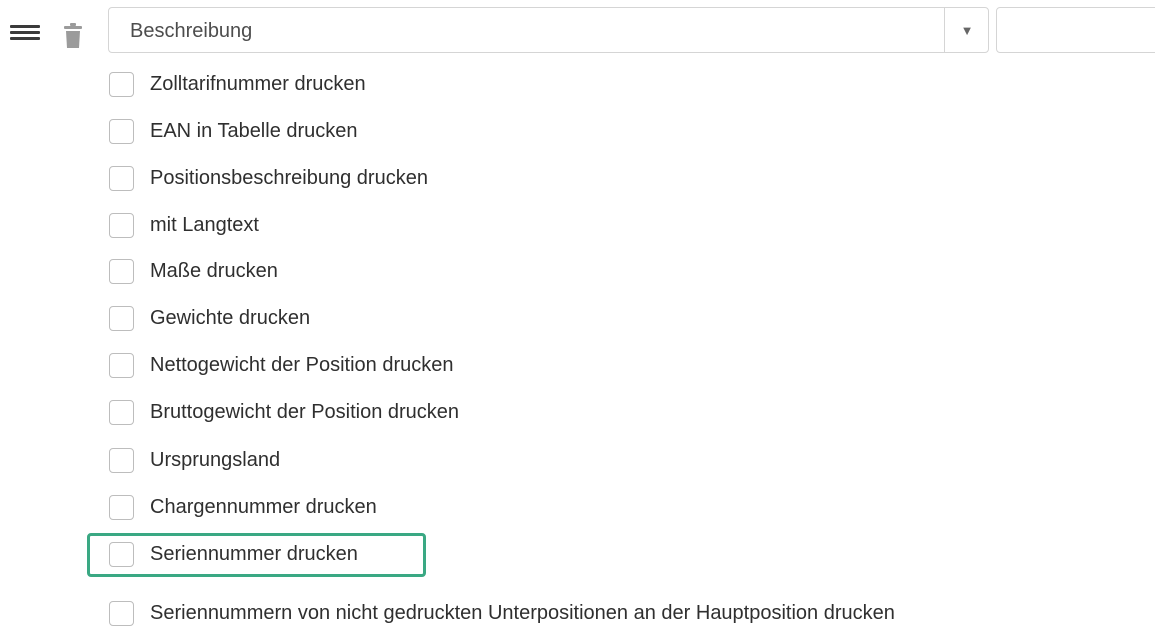  I want to click on option-label: EAN in Tabelle drucken, so click(254, 131).